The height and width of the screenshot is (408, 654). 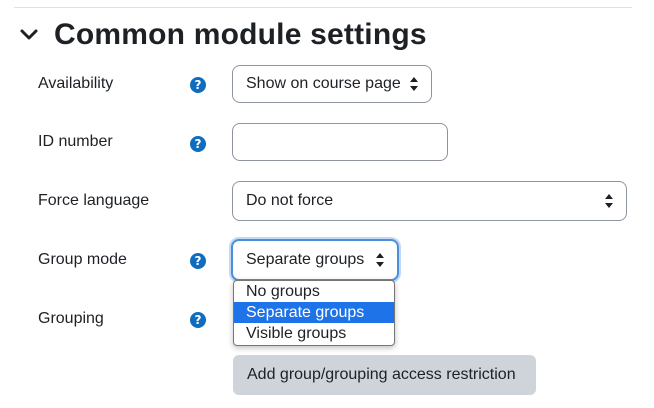 I want to click on group-mode-label: Group mode, so click(x=82, y=259).